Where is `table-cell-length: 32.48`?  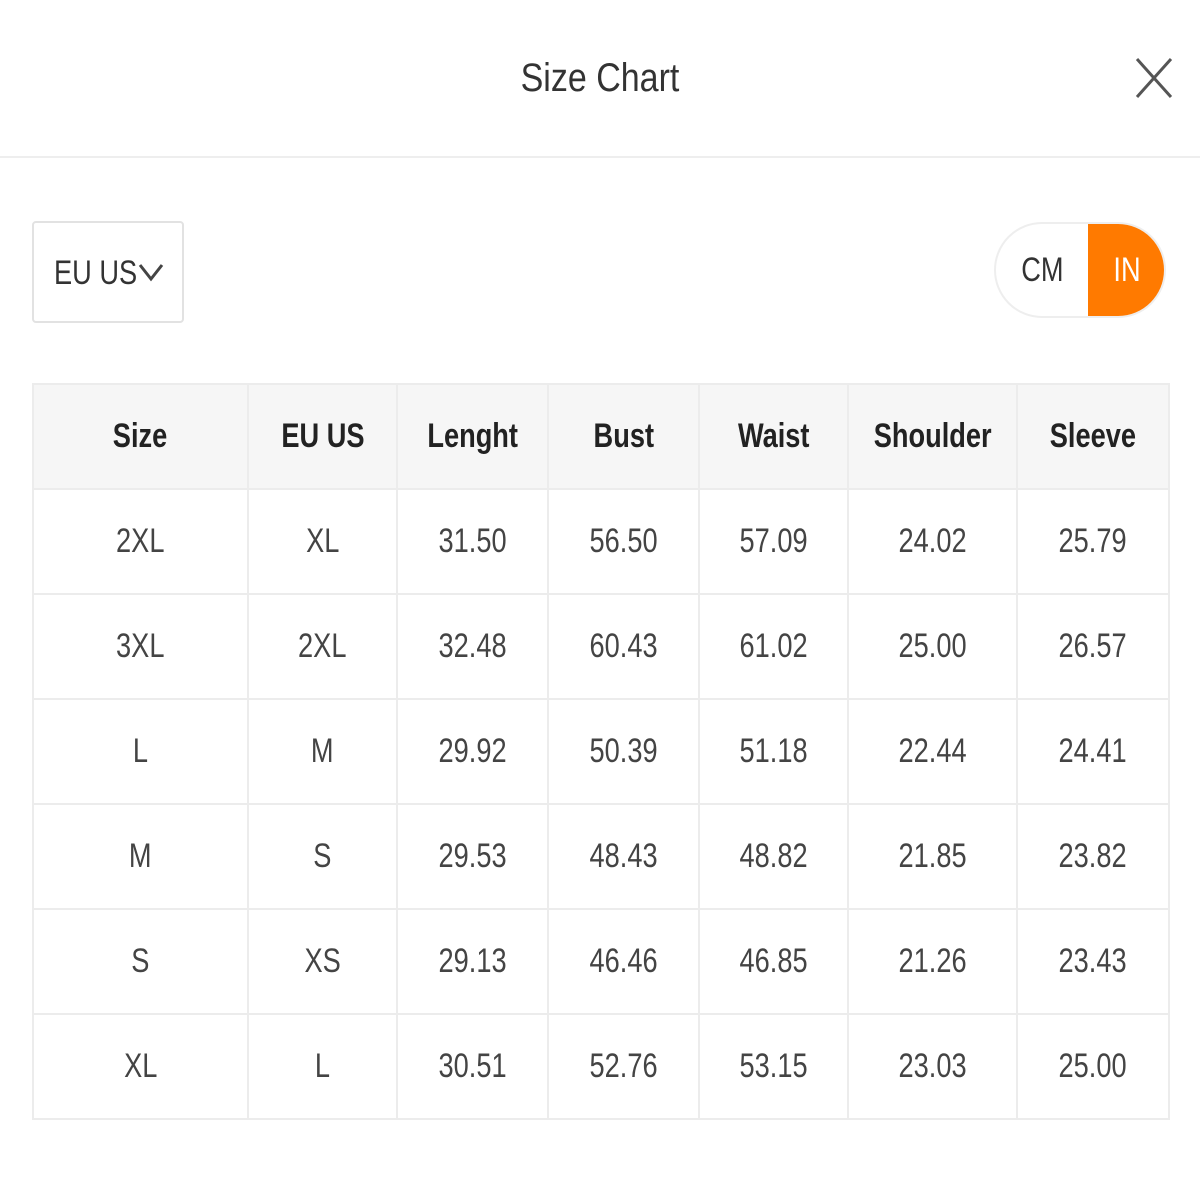
table-cell-length: 32.48 is located at coordinates (472, 646).